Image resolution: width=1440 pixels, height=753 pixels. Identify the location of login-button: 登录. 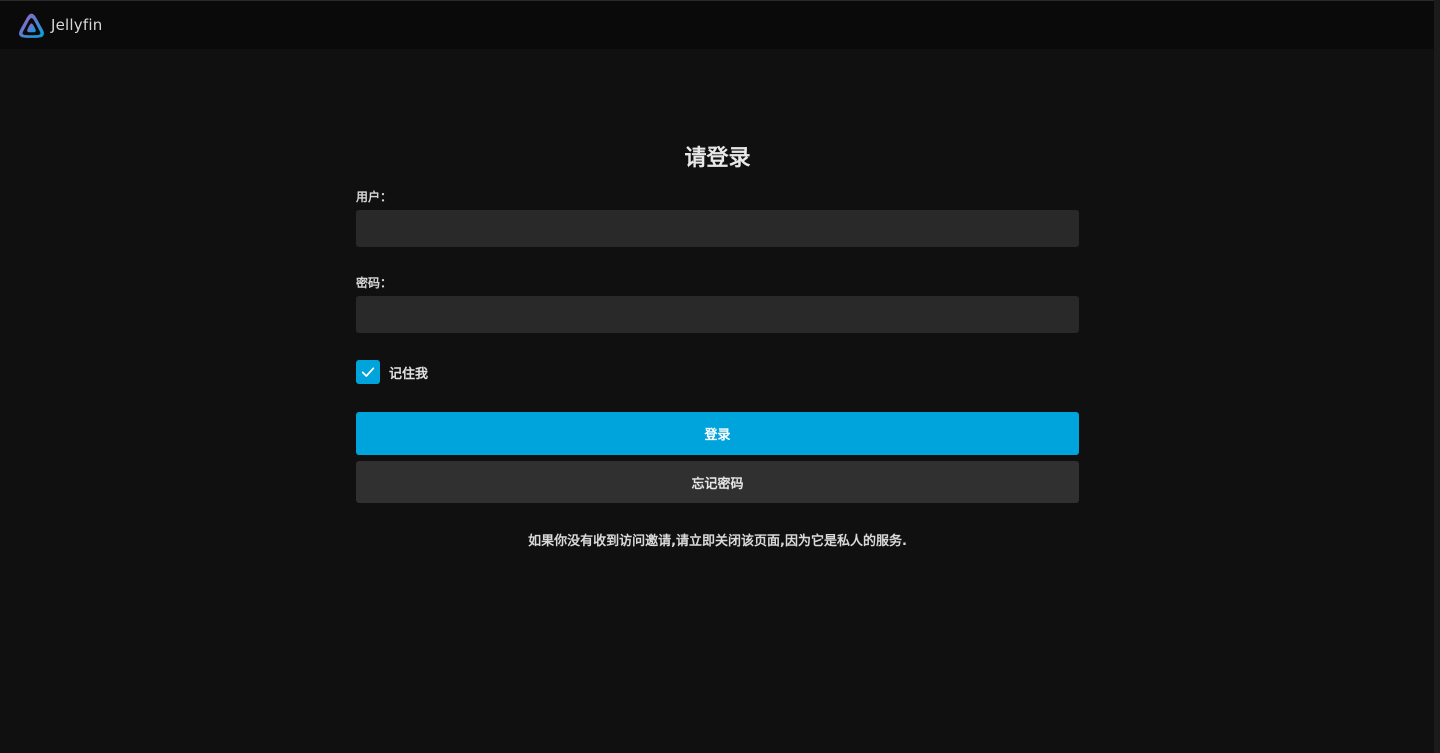
(717, 433).